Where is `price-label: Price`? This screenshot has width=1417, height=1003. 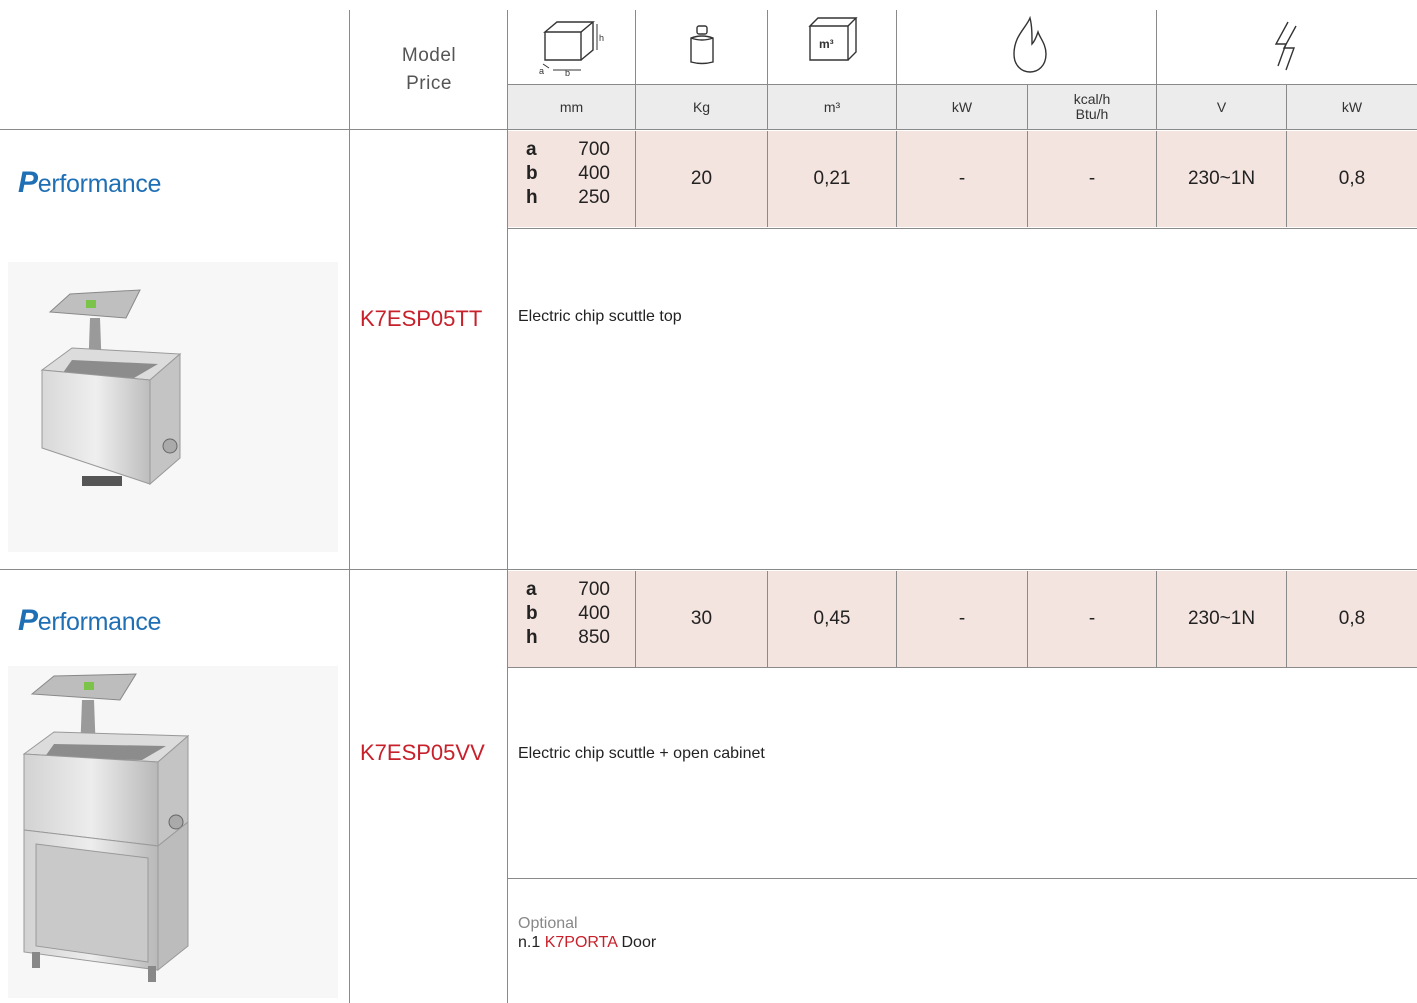 price-label: Price is located at coordinates (429, 83).